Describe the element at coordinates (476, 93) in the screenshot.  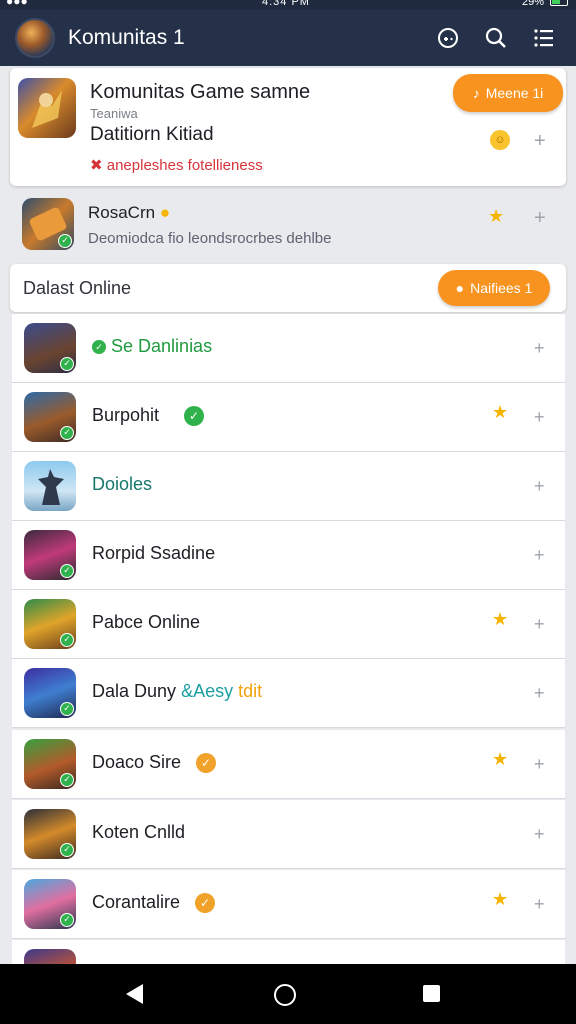
I see `note-icon: ♪` at that location.